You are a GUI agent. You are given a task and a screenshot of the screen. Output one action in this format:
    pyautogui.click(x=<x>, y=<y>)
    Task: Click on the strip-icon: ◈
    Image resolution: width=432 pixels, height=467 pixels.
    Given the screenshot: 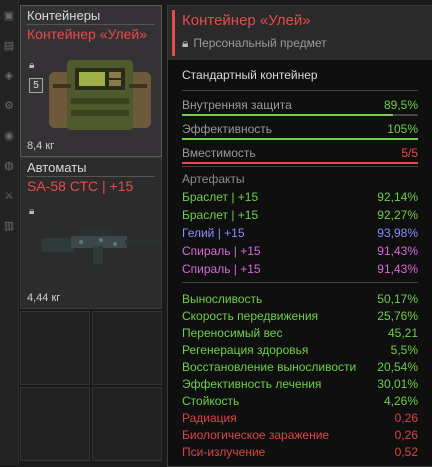 What is the action you would take?
    pyautogui.click(x=9, y=76)
    